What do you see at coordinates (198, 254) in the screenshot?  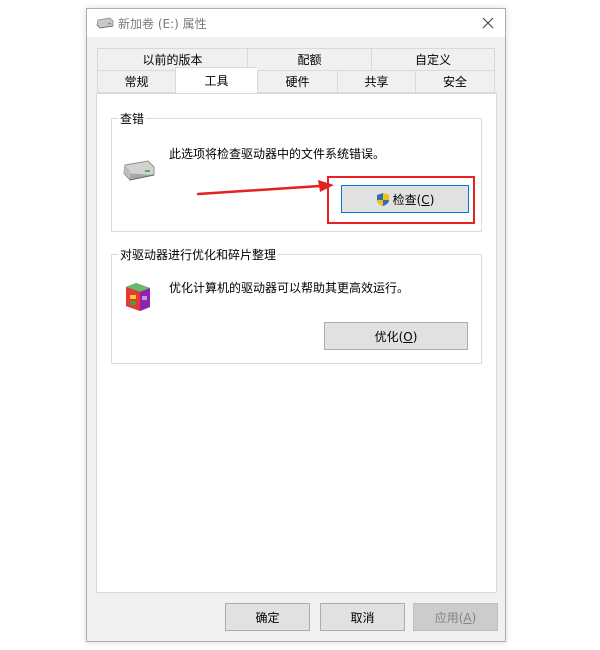 I see `optimize-title: 对驱动器进行优化和碎片整理` at bounding box center [198, 254].